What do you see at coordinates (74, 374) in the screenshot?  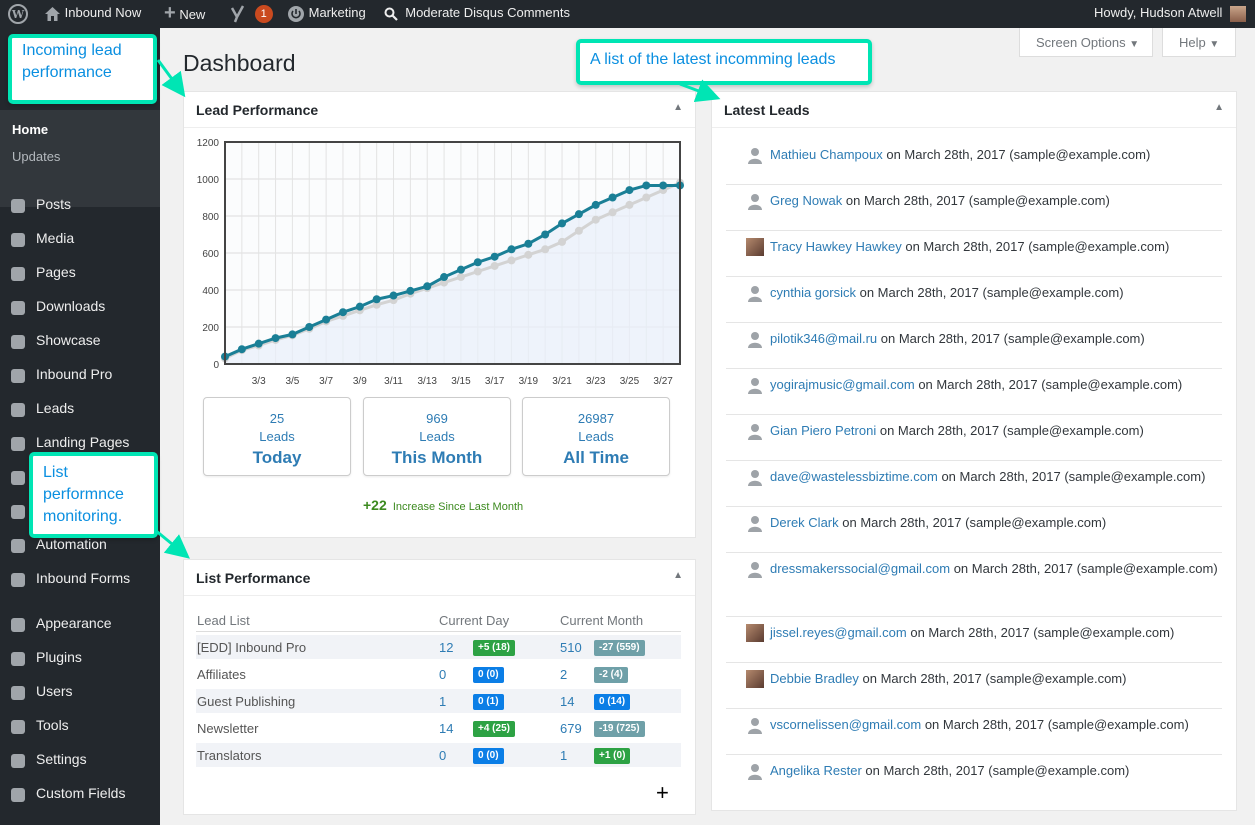 I see `sidebar-item-label: Inbound Pro` at bounding box center [74, 374].